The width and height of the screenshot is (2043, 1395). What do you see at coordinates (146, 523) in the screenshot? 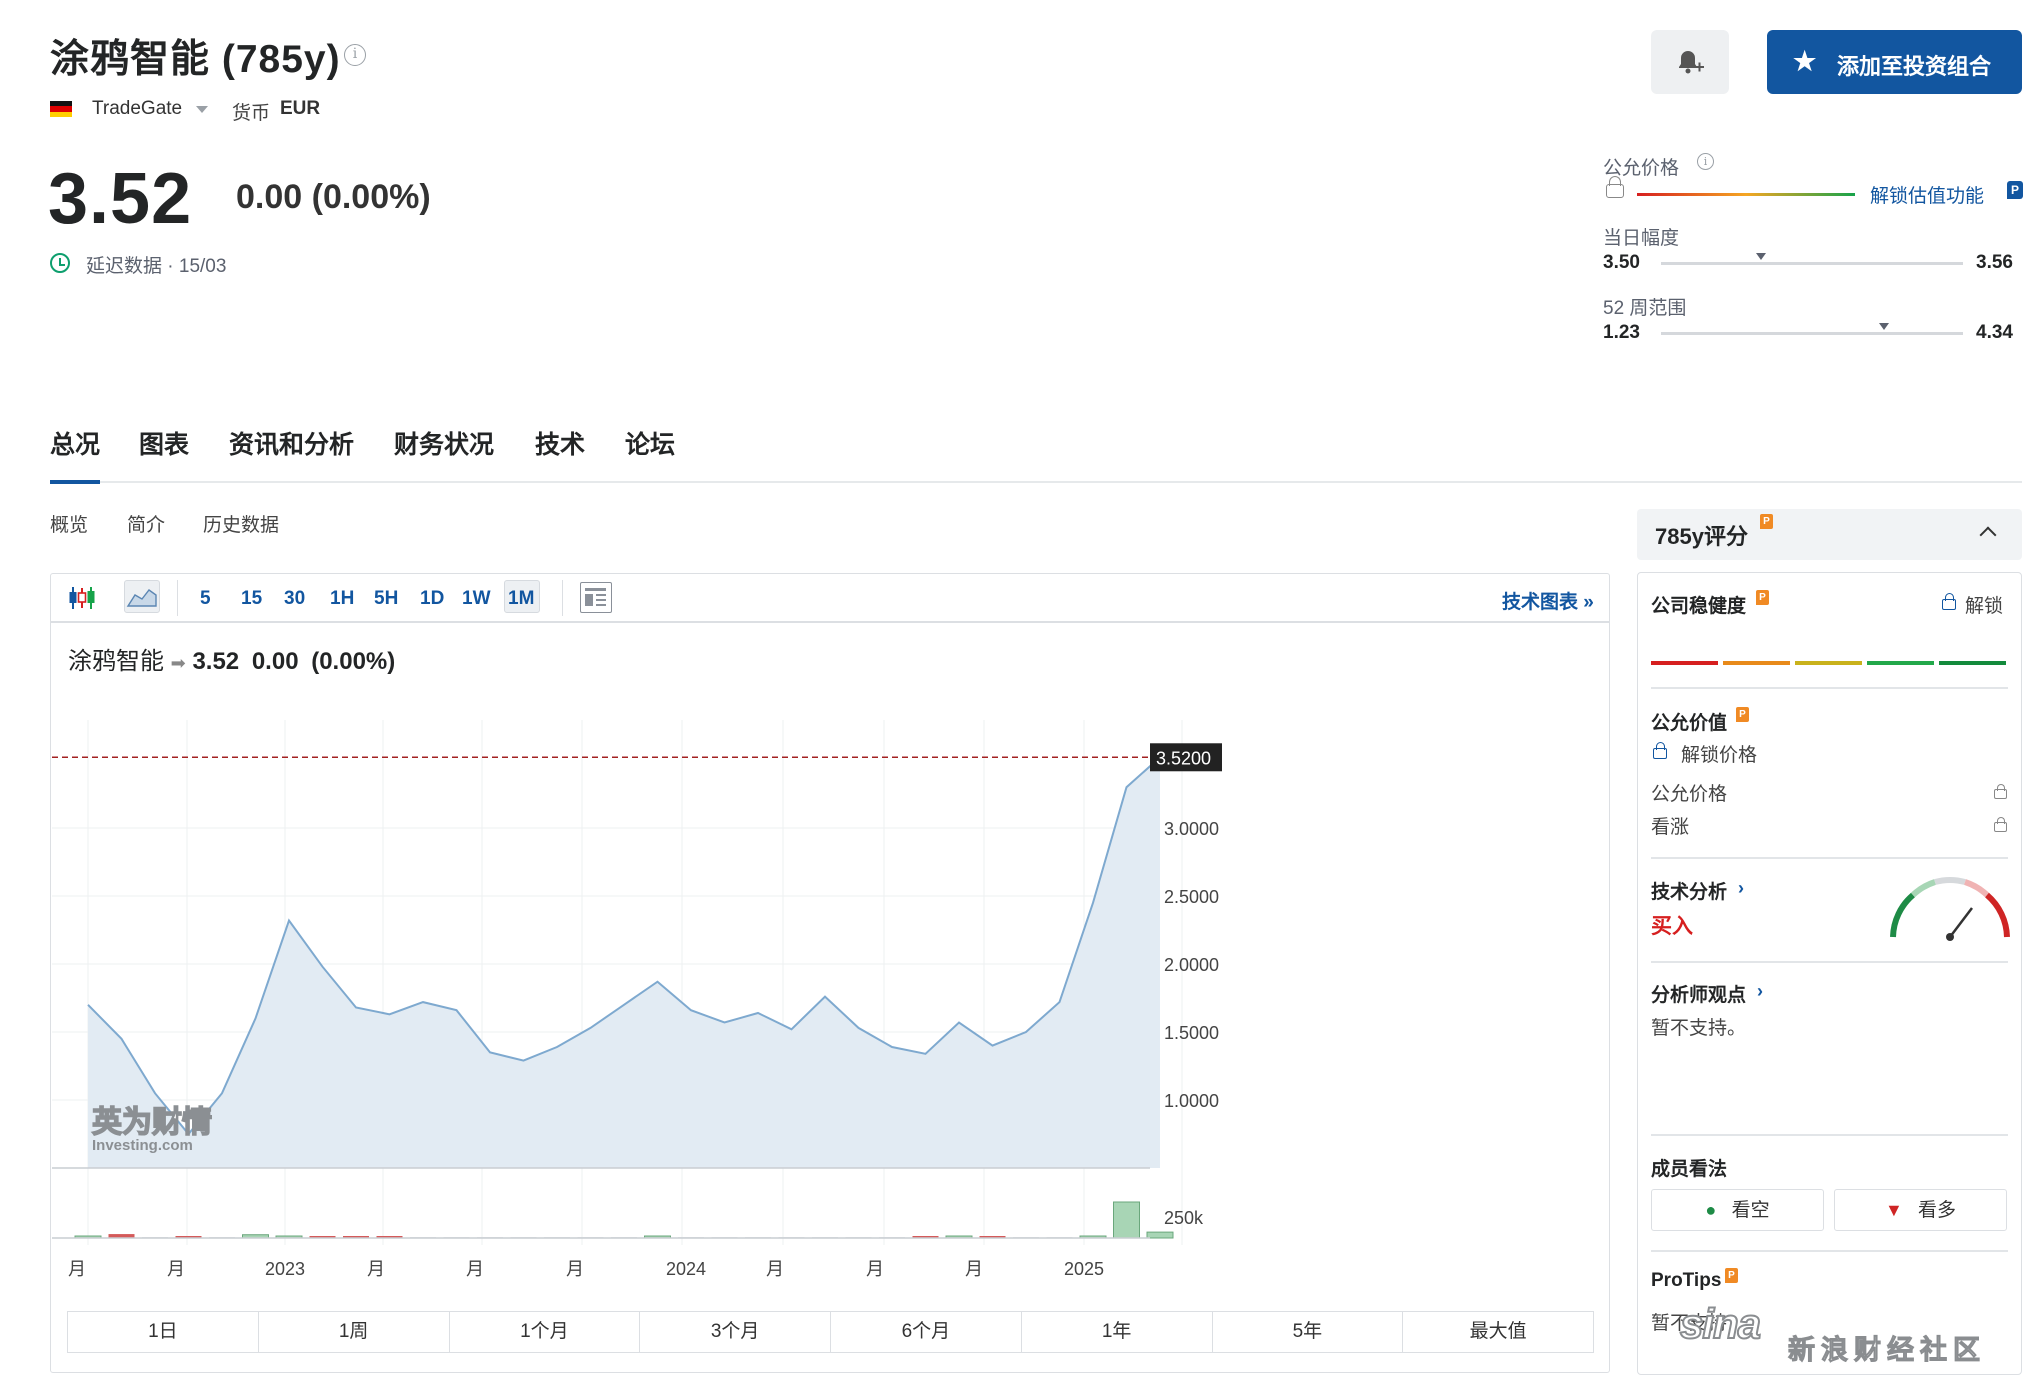
I see `subtab-profile: 简介` at bounding box center [146, 523].